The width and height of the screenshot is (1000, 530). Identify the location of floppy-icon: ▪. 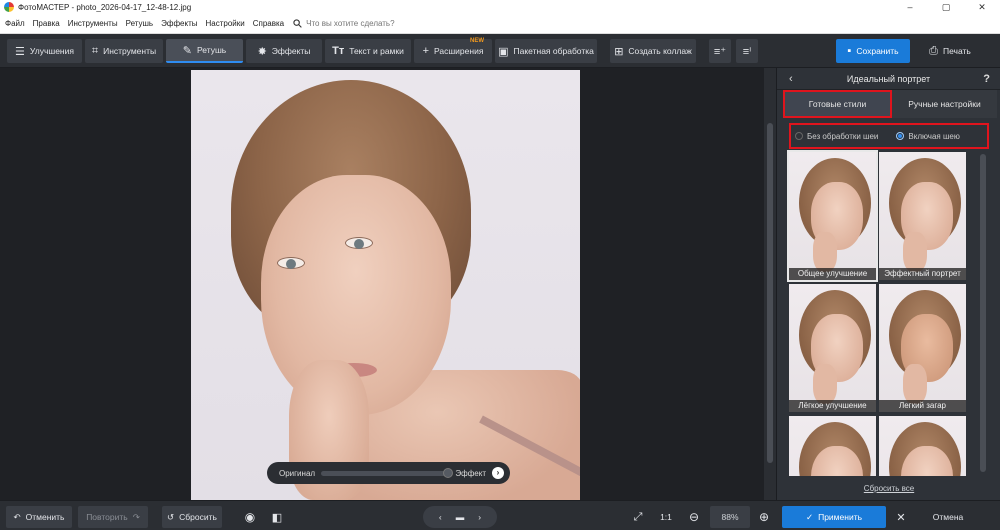
(849, 51).